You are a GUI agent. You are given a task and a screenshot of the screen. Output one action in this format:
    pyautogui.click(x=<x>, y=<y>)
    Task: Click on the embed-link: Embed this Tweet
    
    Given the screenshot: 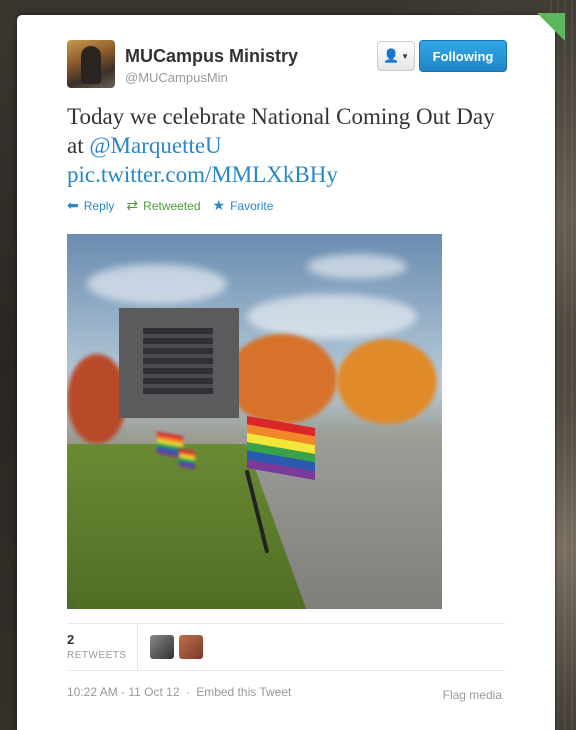 What is the action you would take?
    pyautogui.click(x=243, y=692)
    